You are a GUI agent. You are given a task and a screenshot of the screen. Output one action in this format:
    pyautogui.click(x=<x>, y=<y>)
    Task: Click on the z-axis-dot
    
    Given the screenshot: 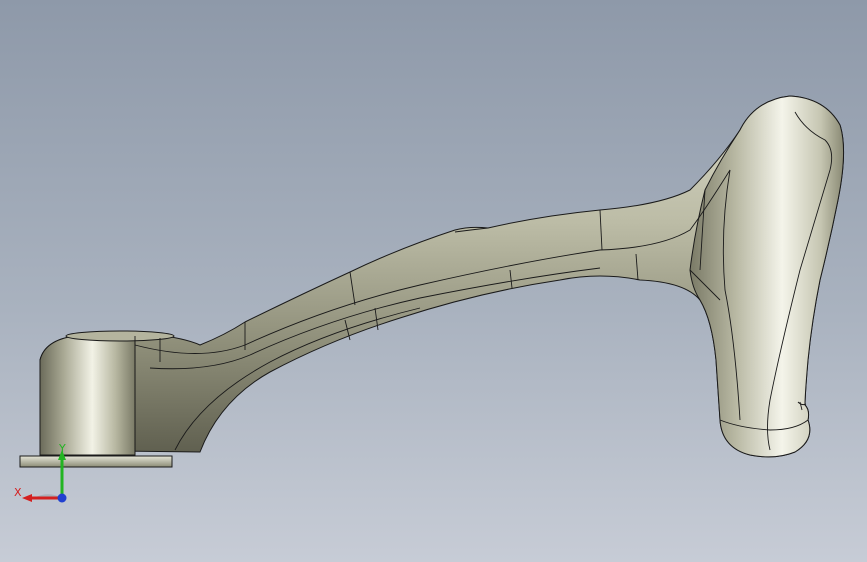 What is the action you would take?
    pyautogui.click(x=62, y=498)
    